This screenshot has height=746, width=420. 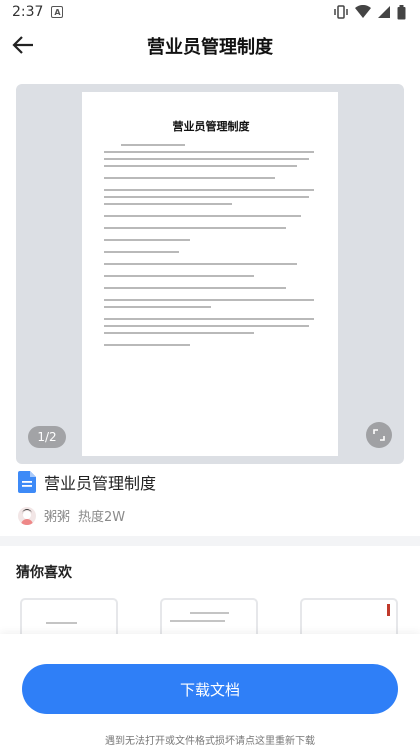 I want to click on popularity-count: 热度2W, so click(x=102, y=517).